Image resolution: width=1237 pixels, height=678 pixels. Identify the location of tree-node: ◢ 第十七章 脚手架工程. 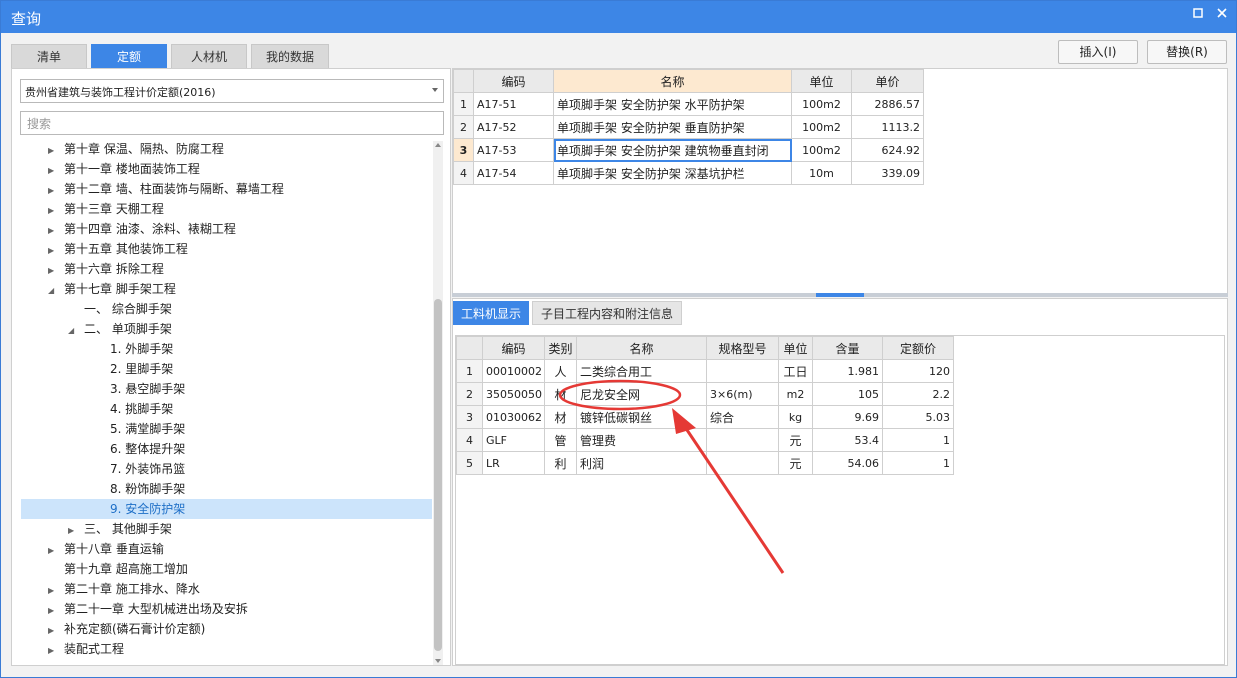
(112, 289).